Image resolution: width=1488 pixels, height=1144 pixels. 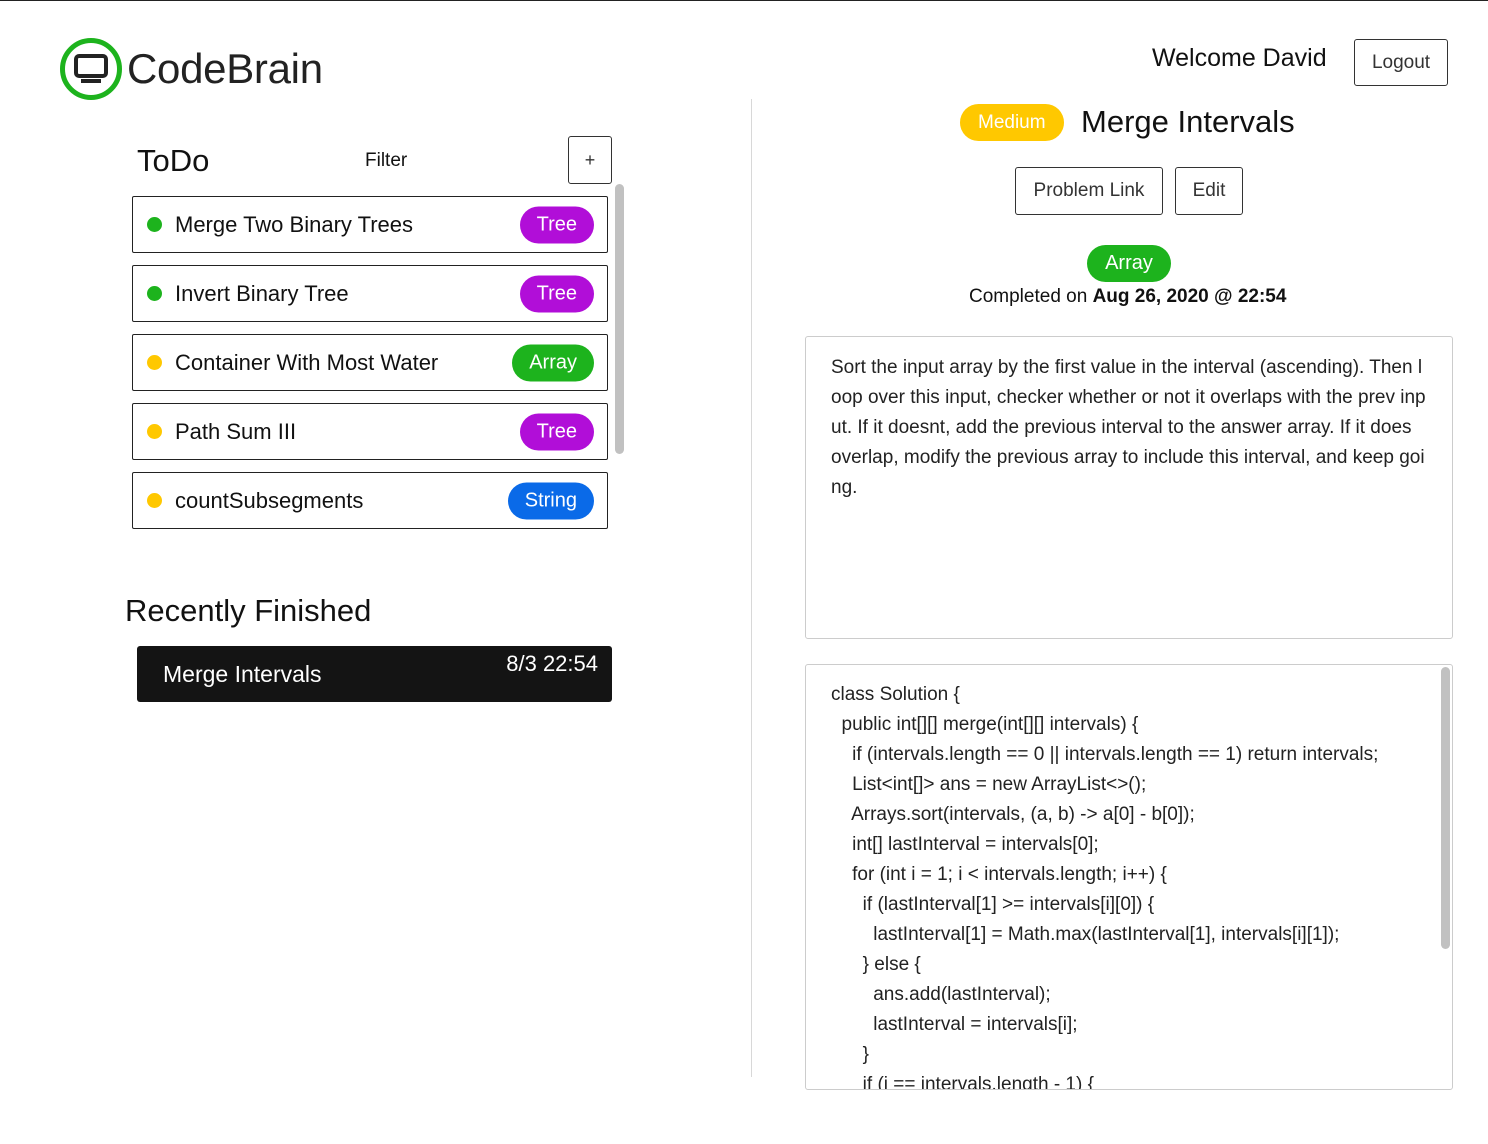 What do you see at coordinates (370, 500) in the screenshot?
I see `list-item: countSubsegments String` at bounding box center [370, 500].